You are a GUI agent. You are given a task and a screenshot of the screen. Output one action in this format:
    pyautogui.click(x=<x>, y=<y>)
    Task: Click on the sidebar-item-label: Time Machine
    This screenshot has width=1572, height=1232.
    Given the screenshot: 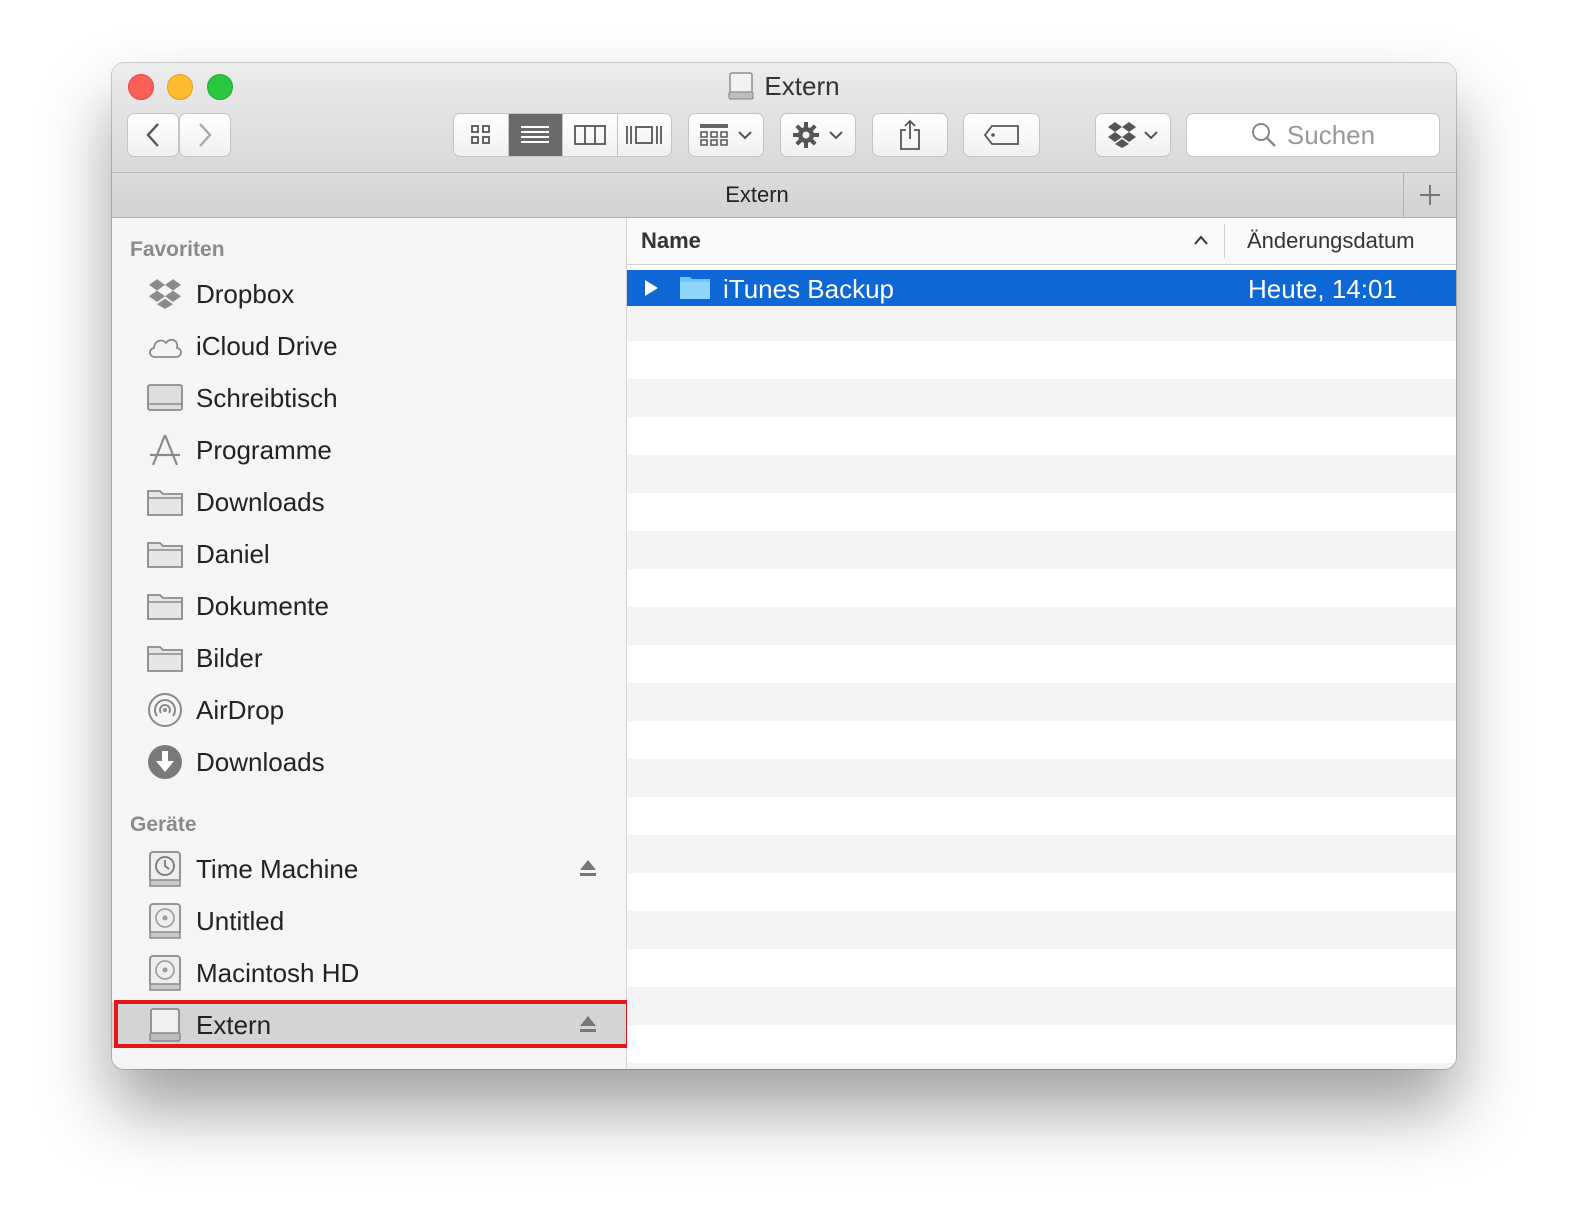 What is the action you would take?
    pyautogui.click(x=277, y=869)
    